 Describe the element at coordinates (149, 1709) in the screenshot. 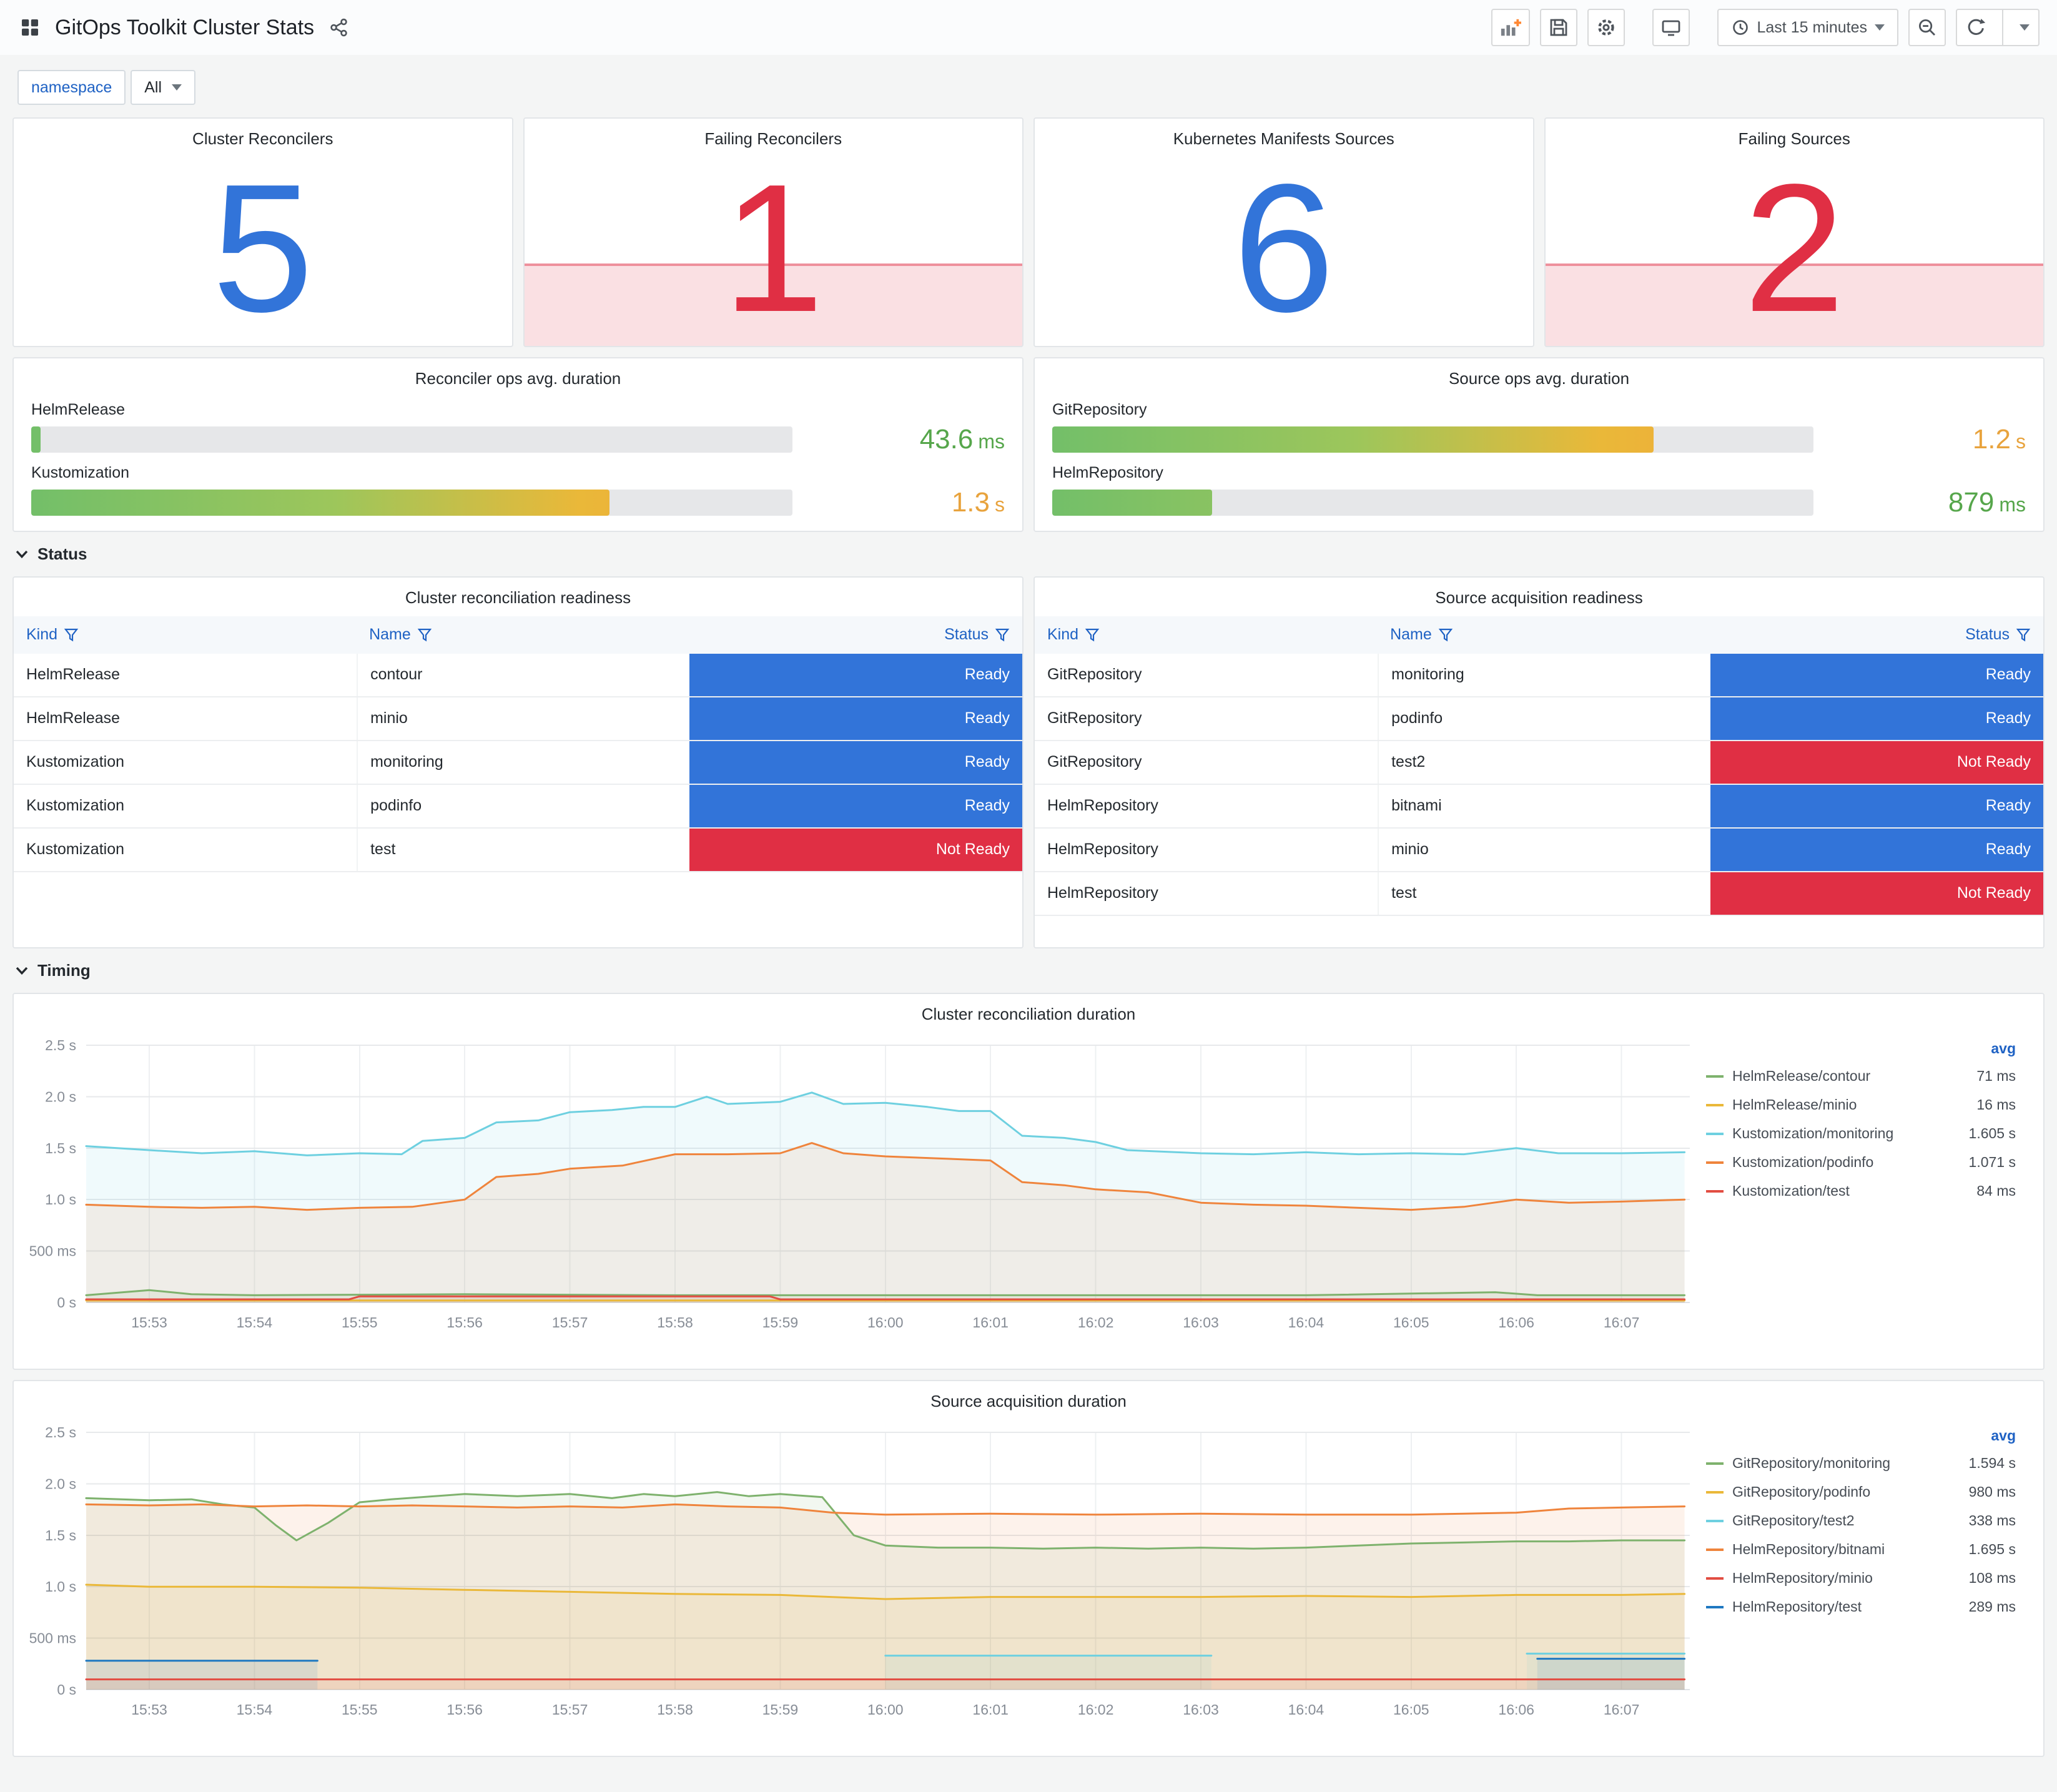

I see `svg-text: 15:53` at that location.